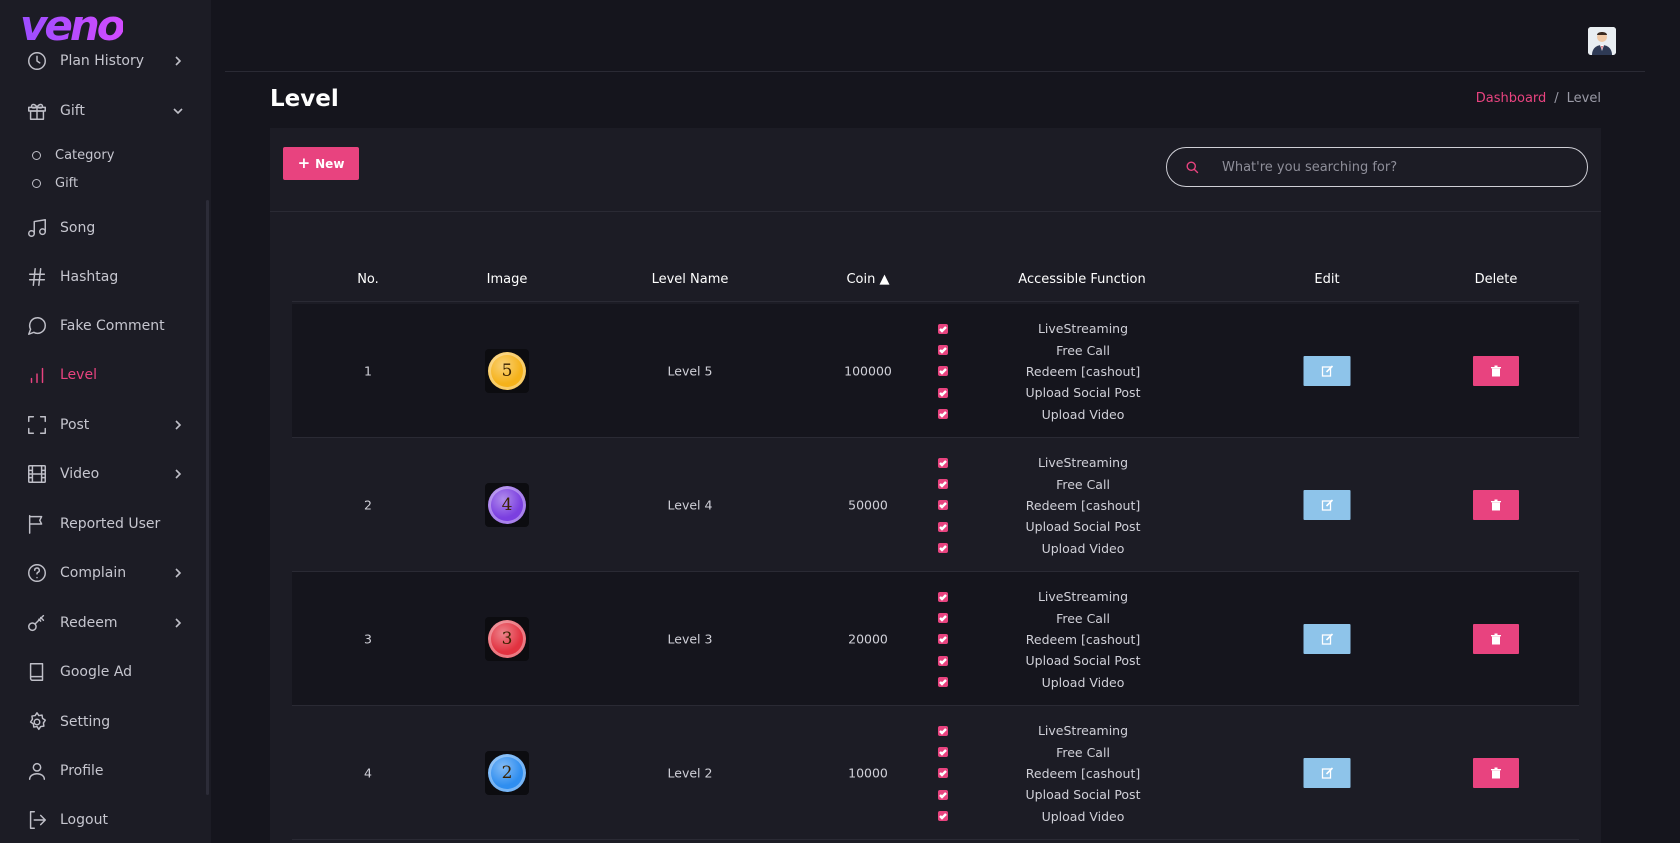 The image size is (1680, 843). What do you see at coordinates (690, 370) in the screenshot?
I see `level-name: Level 5` at bounding box center [690, 370].